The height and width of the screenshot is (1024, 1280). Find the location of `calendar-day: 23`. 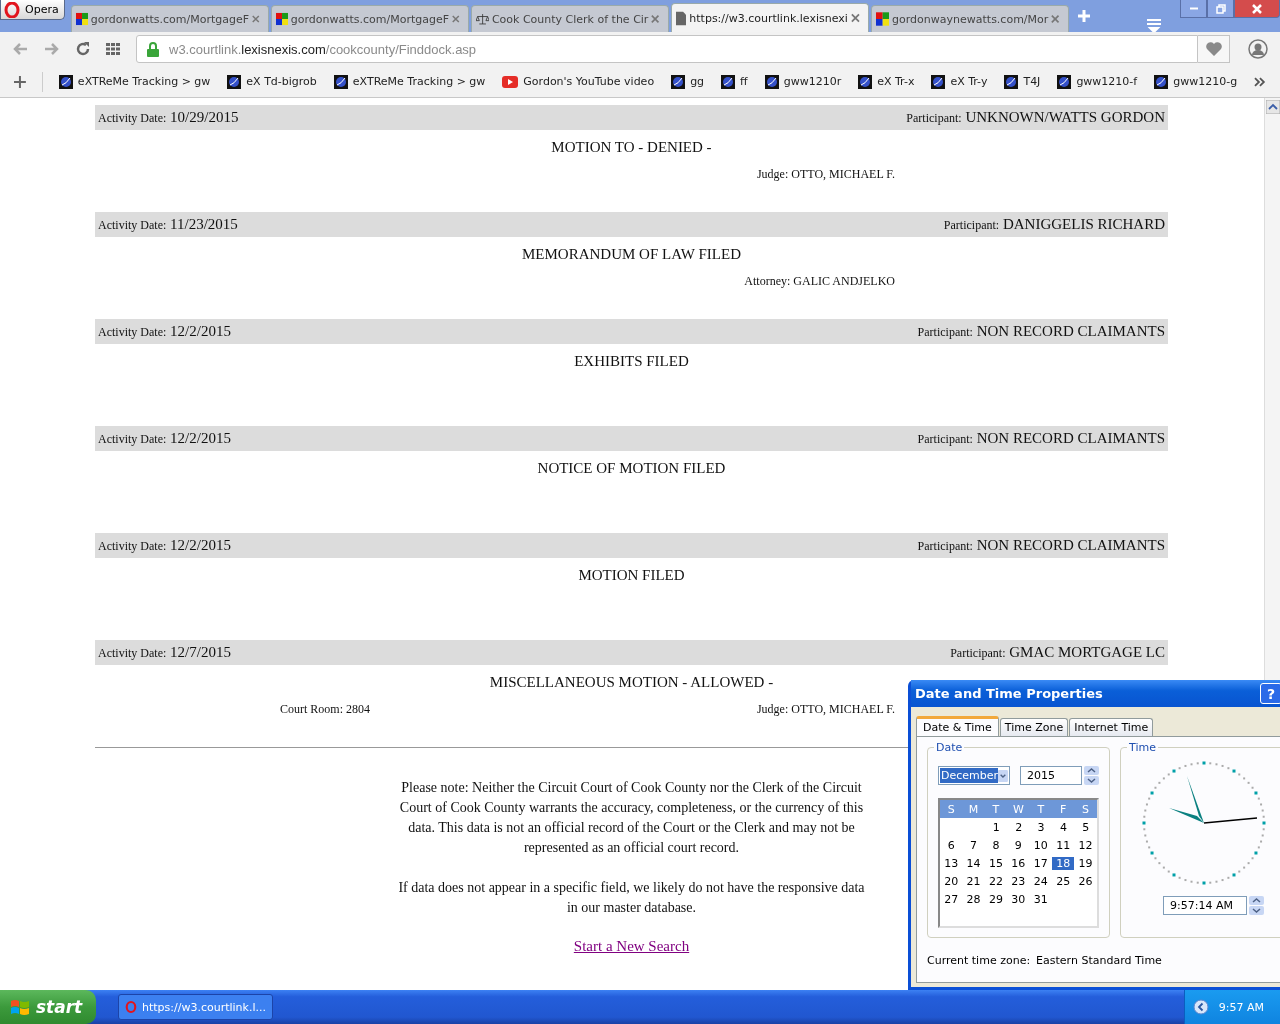

calendar-day: 23 is located at coordinates (1018, 881).